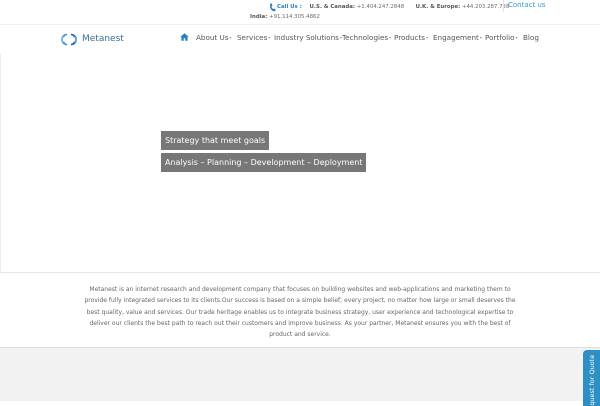 Image resolution: width=600 pixels, height=406 pixels. Describe the element at coordinates (215, 140) in the screenshot. I see `hero-headline: Strategy that meet goals` at that location.